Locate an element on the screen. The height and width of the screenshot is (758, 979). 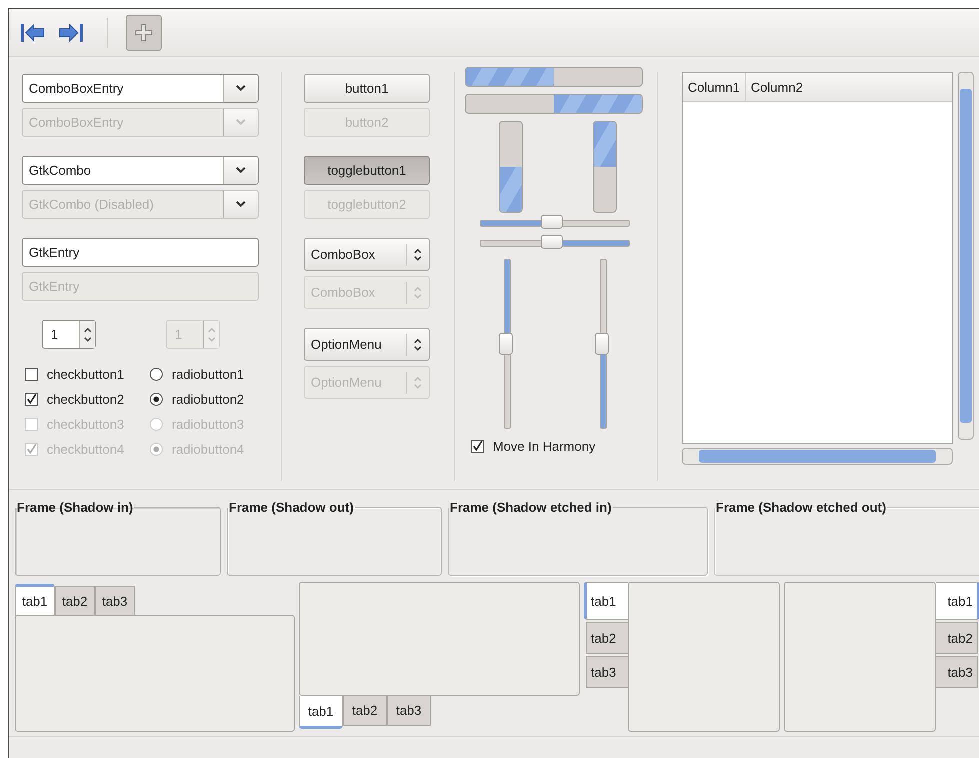
text-entry: GtkEntry is located at coordinates (140, 252).